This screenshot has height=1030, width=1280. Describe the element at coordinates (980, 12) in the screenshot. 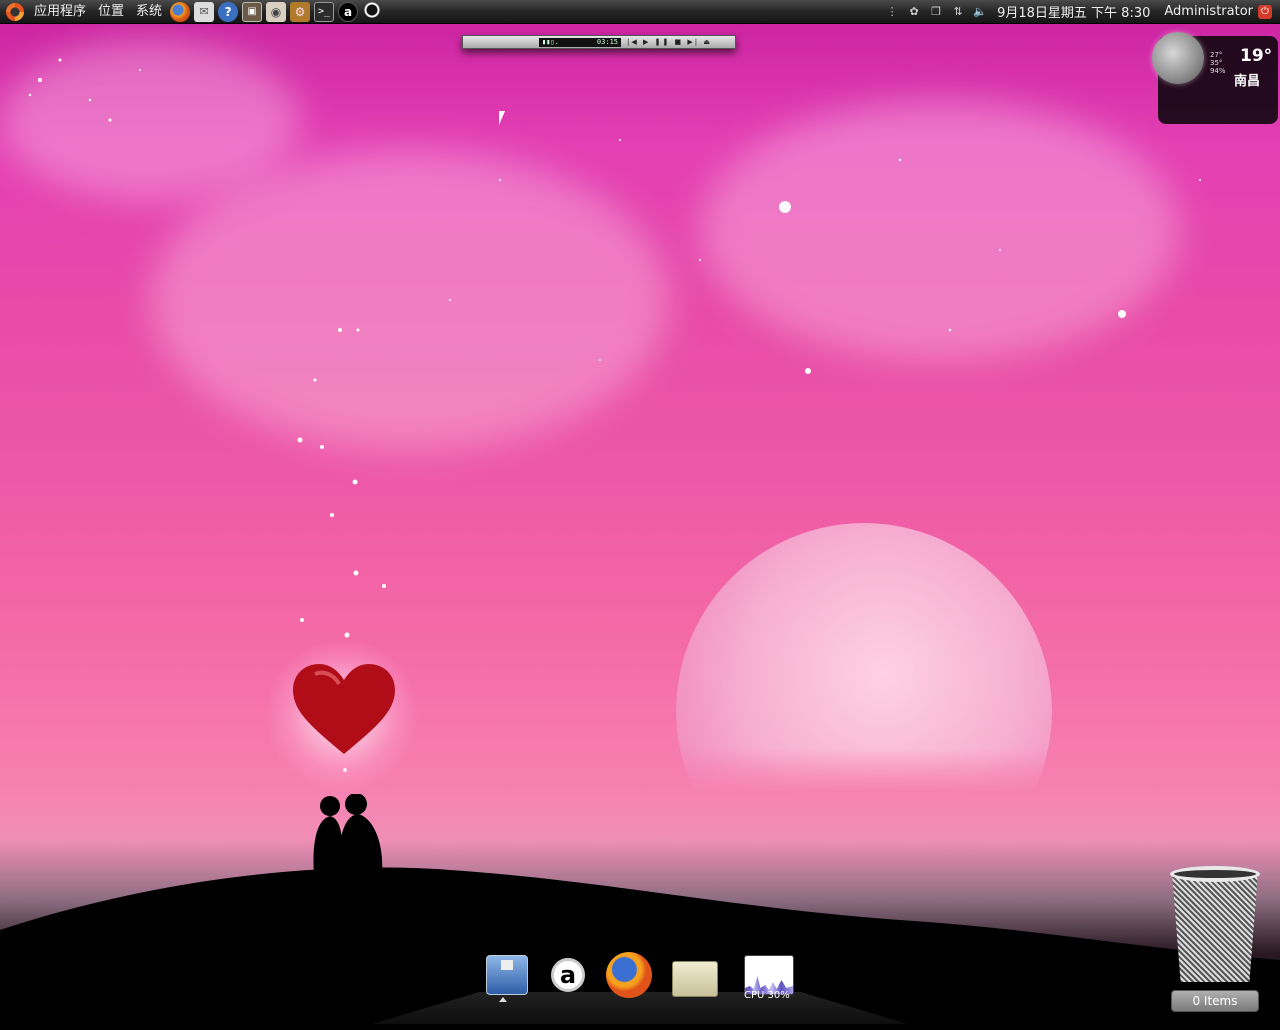

I see `volume-icon: 🔈` at that location.